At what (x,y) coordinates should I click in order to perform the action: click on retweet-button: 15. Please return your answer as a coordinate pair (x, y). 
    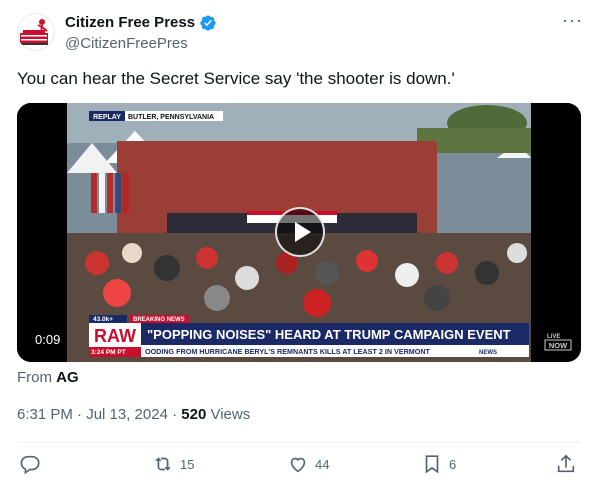
    Looking at the image, I should click on (173, 464).